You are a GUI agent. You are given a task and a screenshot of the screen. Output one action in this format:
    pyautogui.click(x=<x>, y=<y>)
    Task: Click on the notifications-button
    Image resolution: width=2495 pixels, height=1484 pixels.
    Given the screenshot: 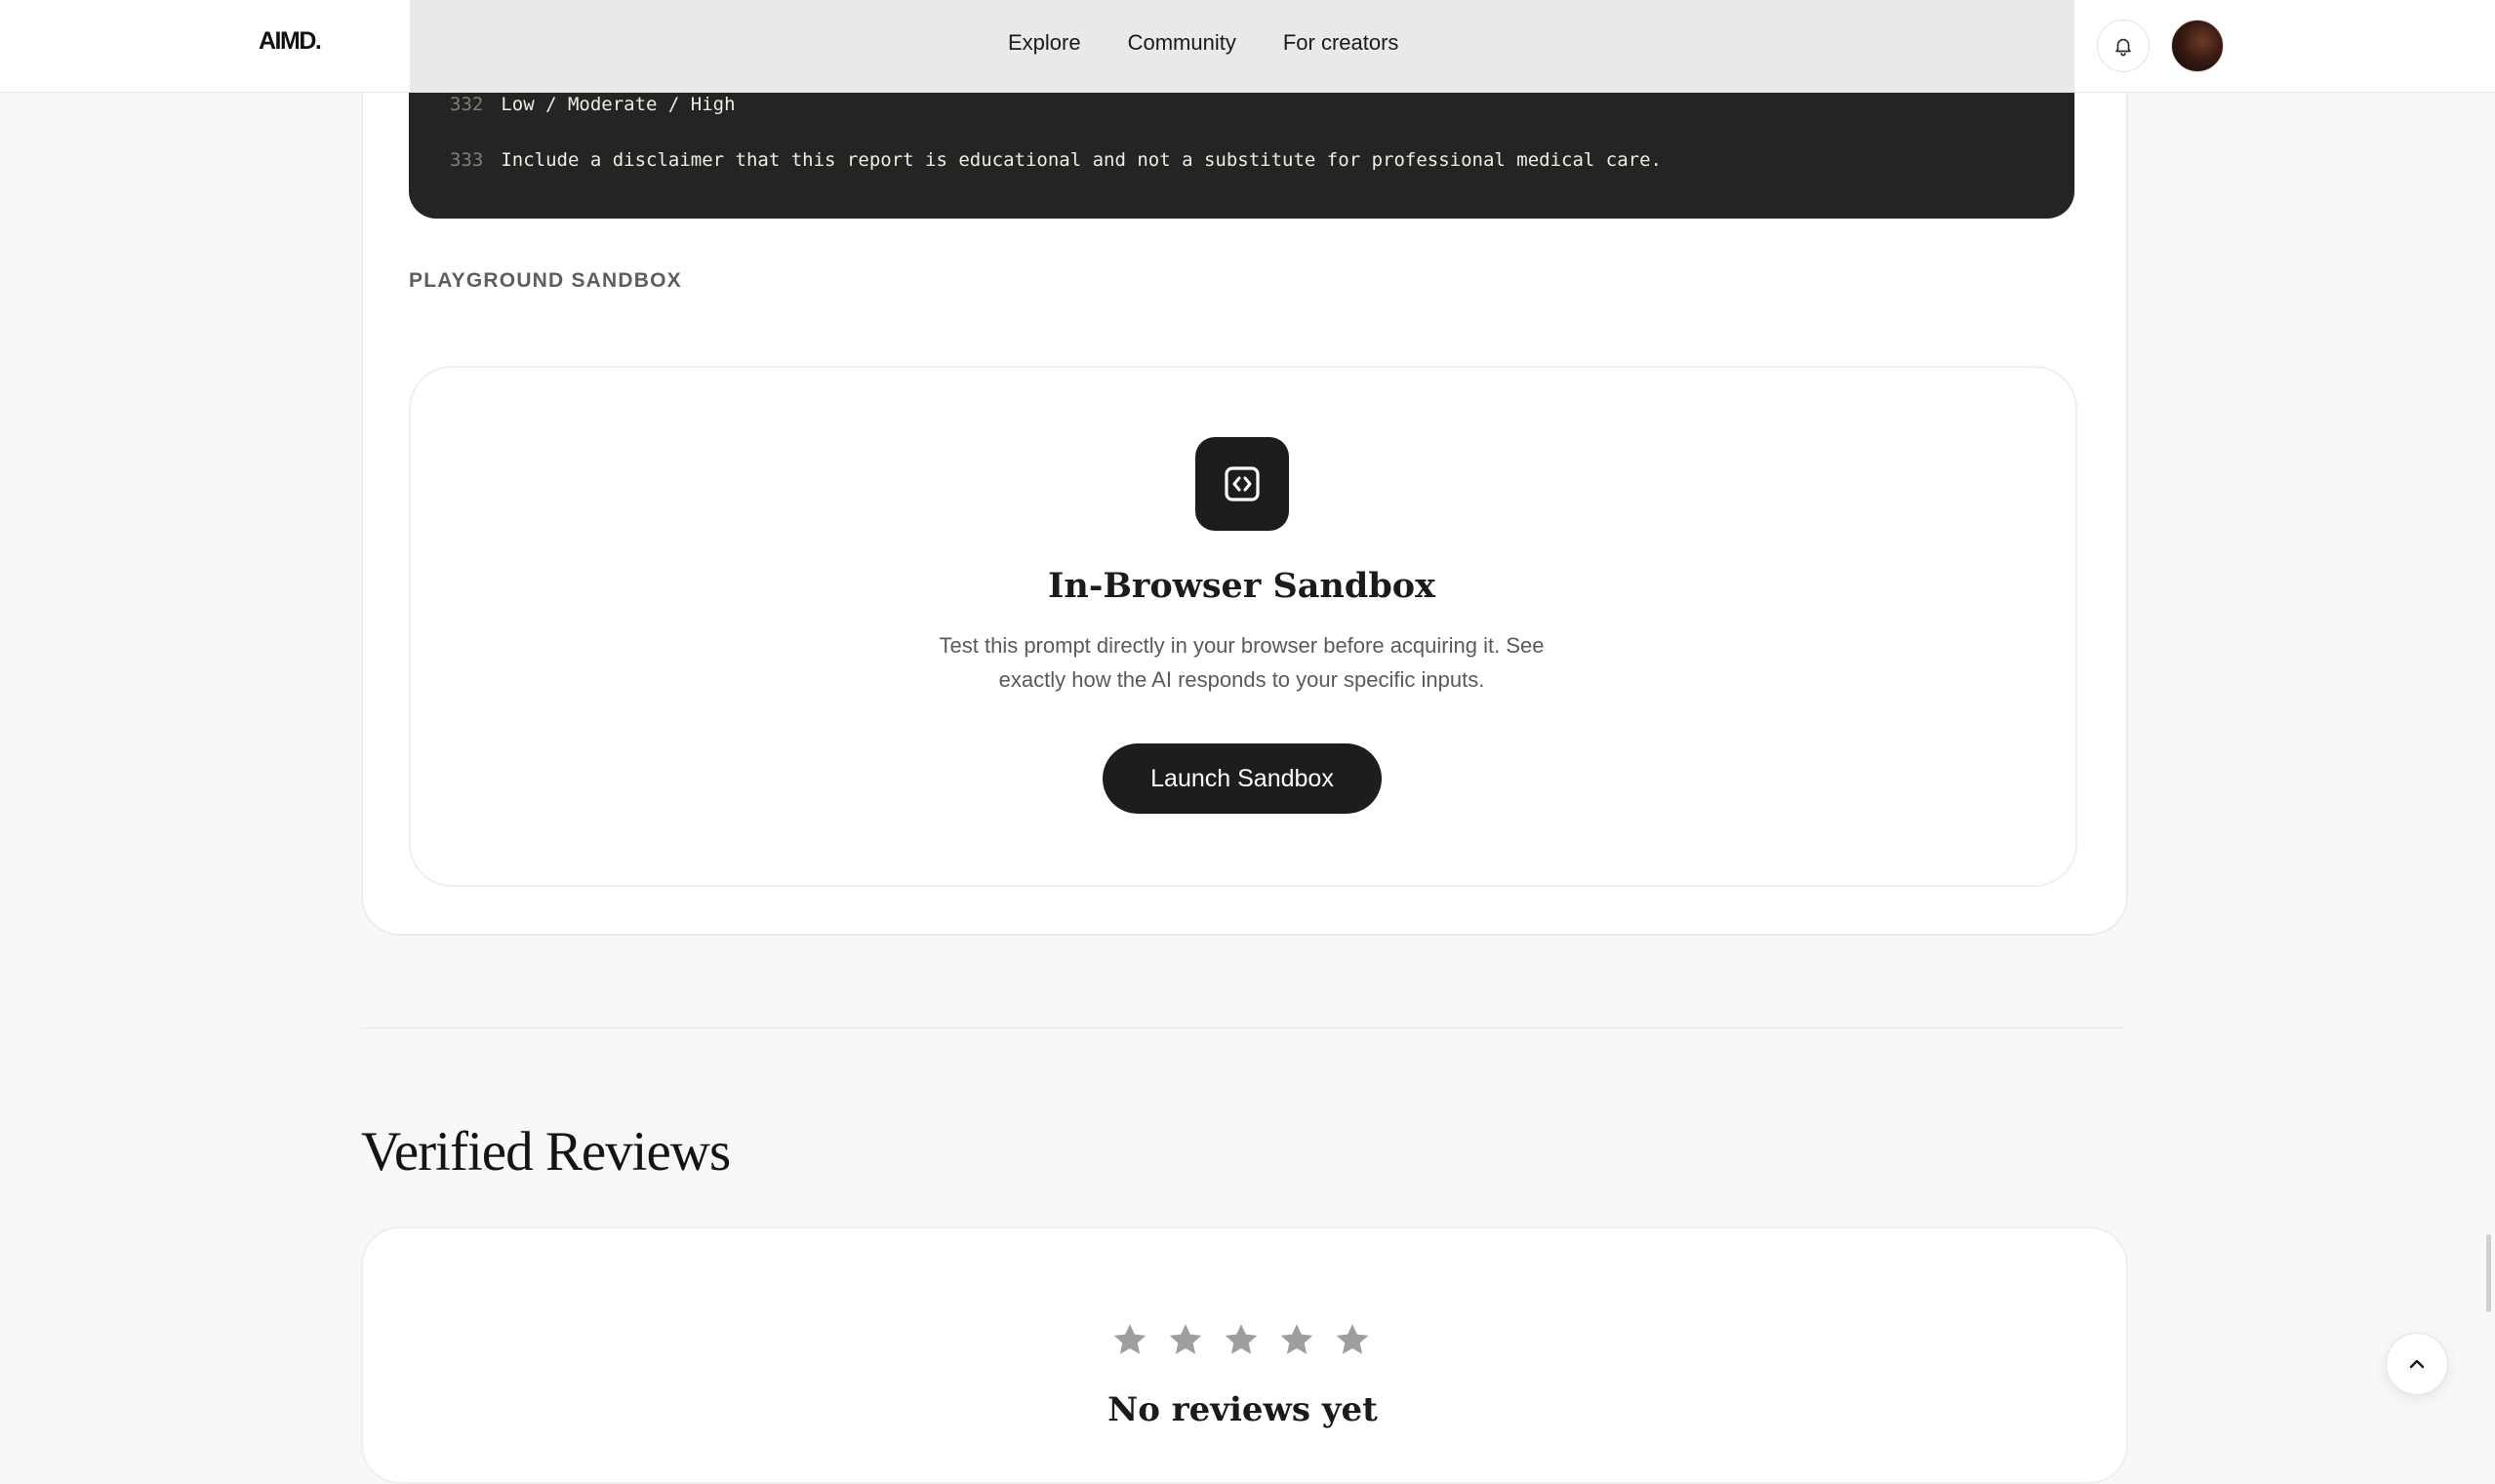 What is the action you would take?
    pyautogui.click(x=2123, y=46)
    